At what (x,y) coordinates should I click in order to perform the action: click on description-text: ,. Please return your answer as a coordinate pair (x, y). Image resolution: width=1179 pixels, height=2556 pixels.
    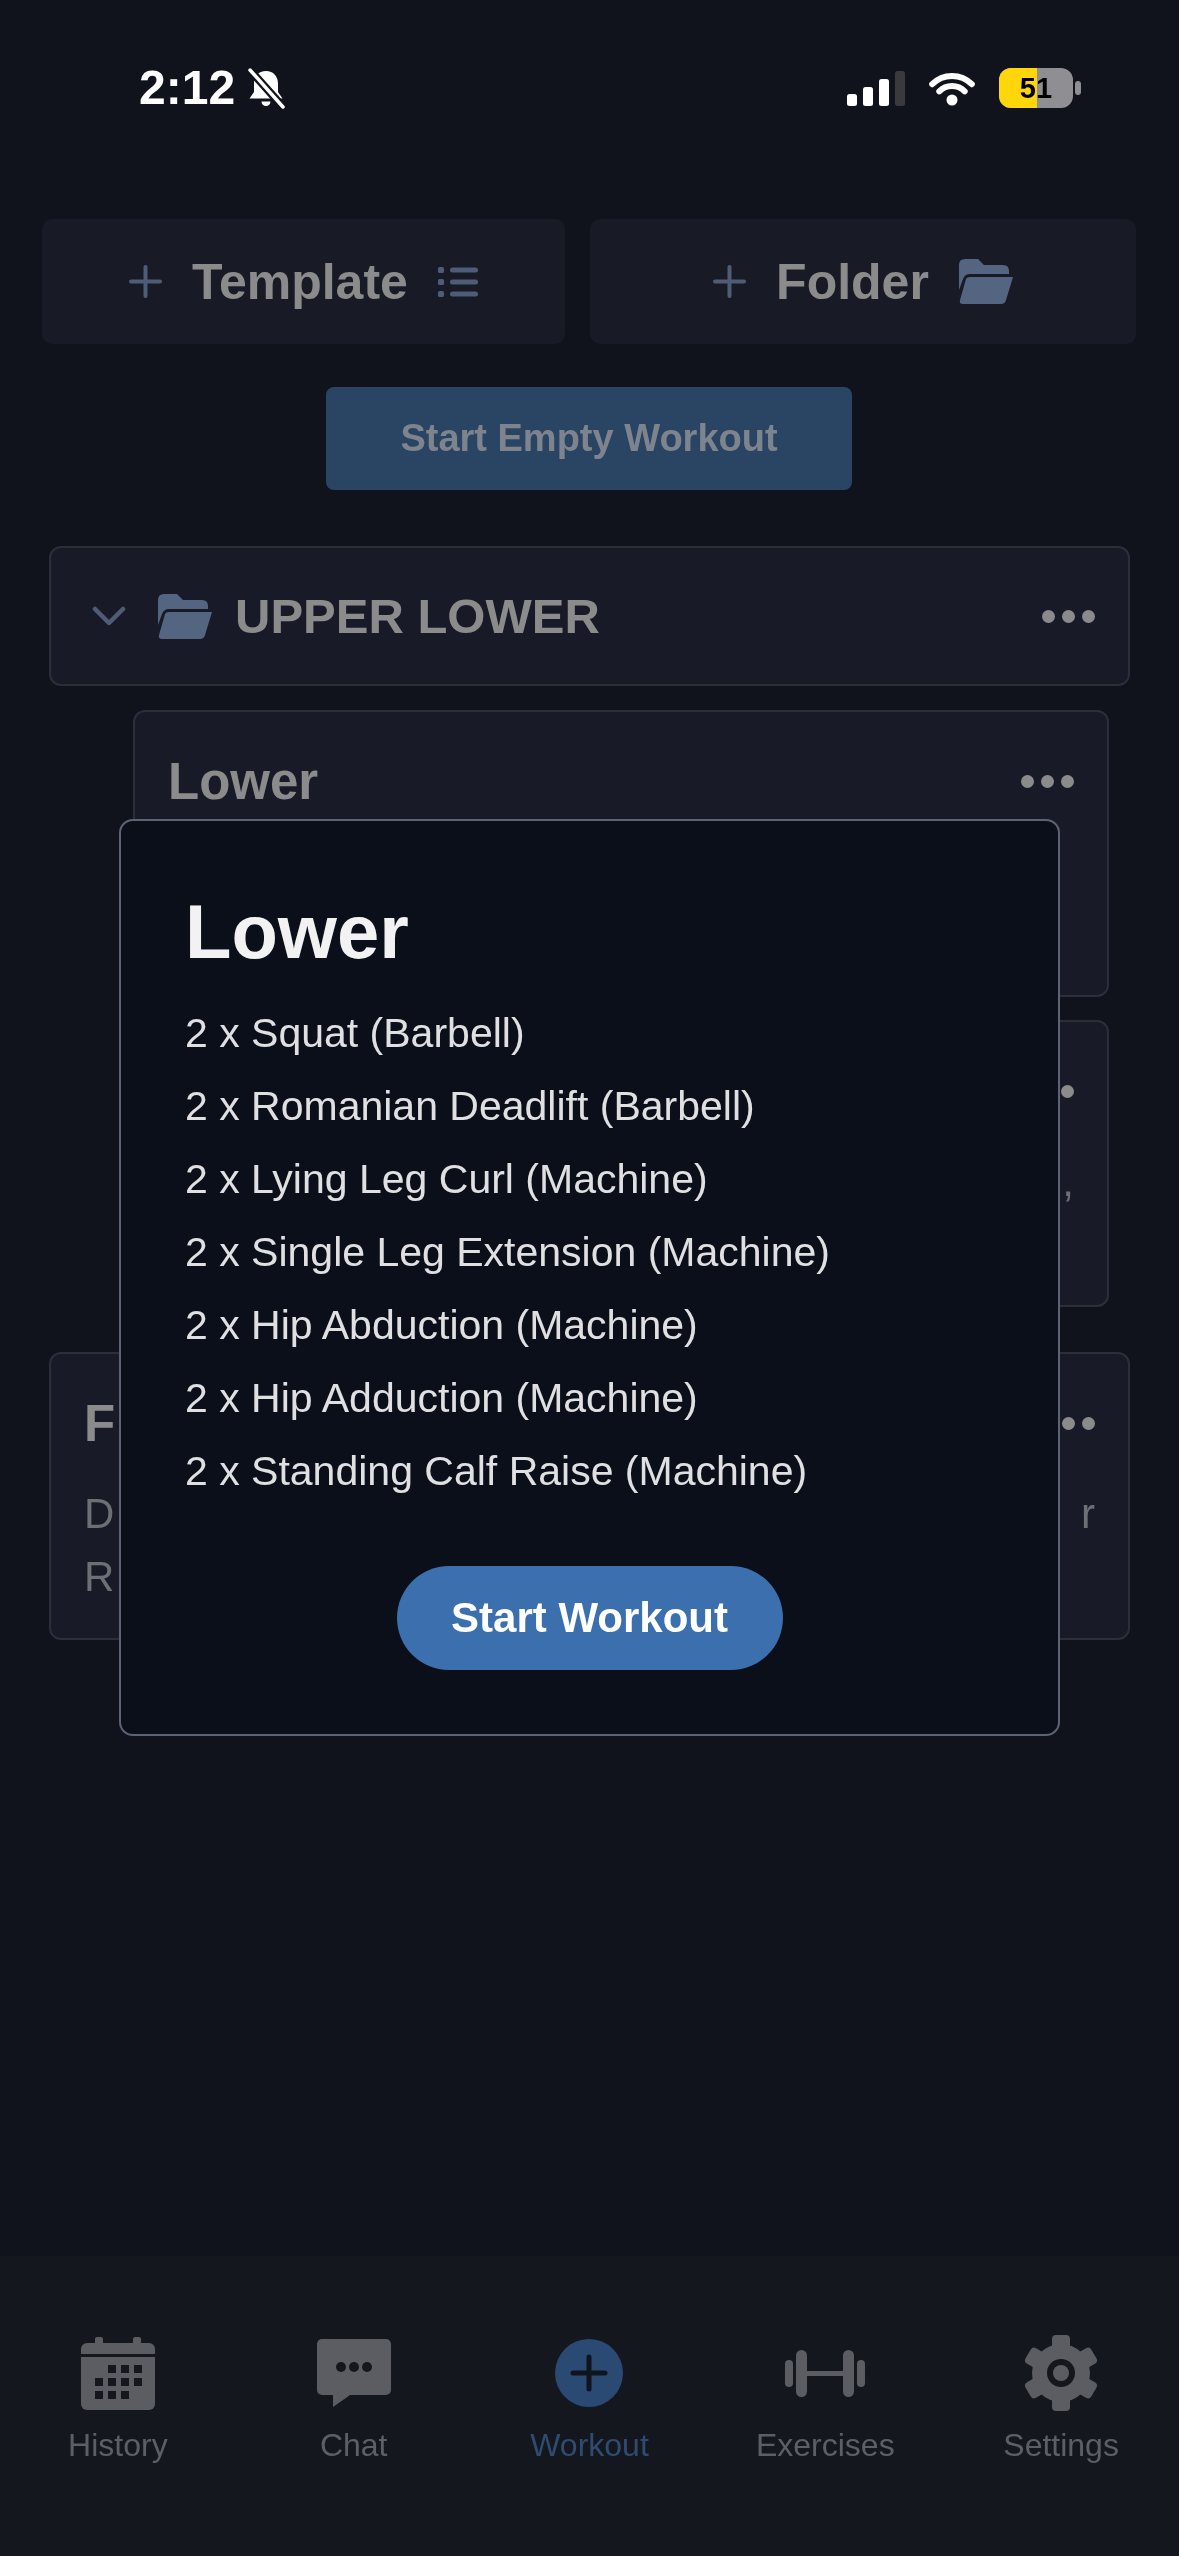
    Looking at the image, I should click on (1068, 1181).